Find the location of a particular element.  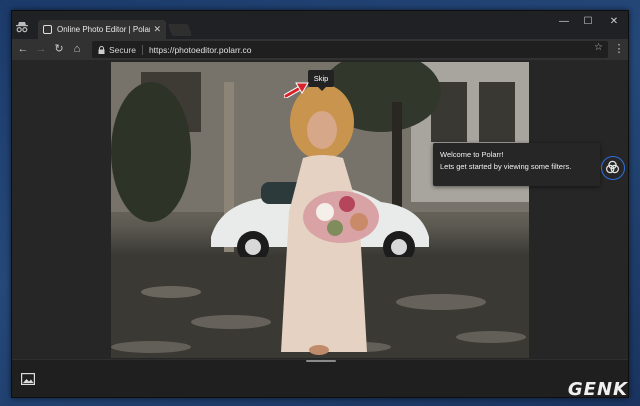

url-text: https://photoeditor.polarr.co is located at coordinates (200, 50).